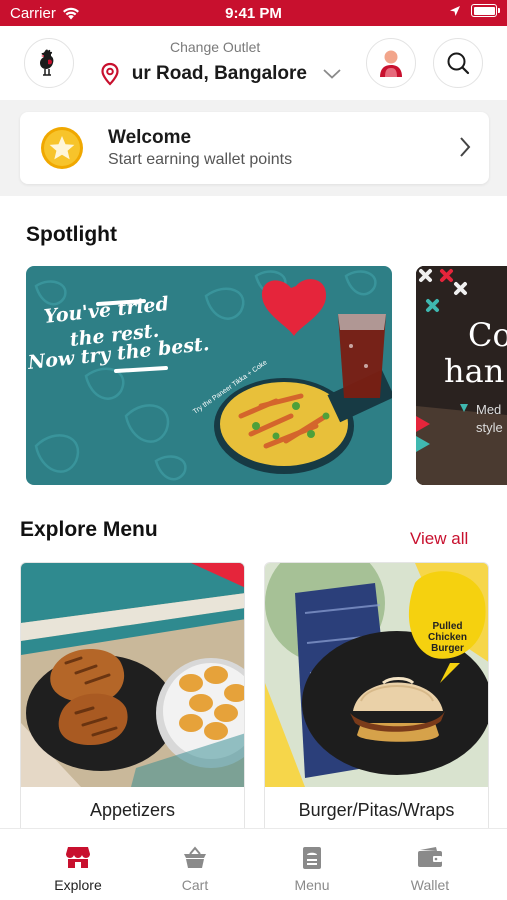 The width and height of the screenshot is (507, 900). What do you see at coordinates (474, 371) in the screenshot?
I see `banner2-line-2: han` at bounding box center [474, 371].